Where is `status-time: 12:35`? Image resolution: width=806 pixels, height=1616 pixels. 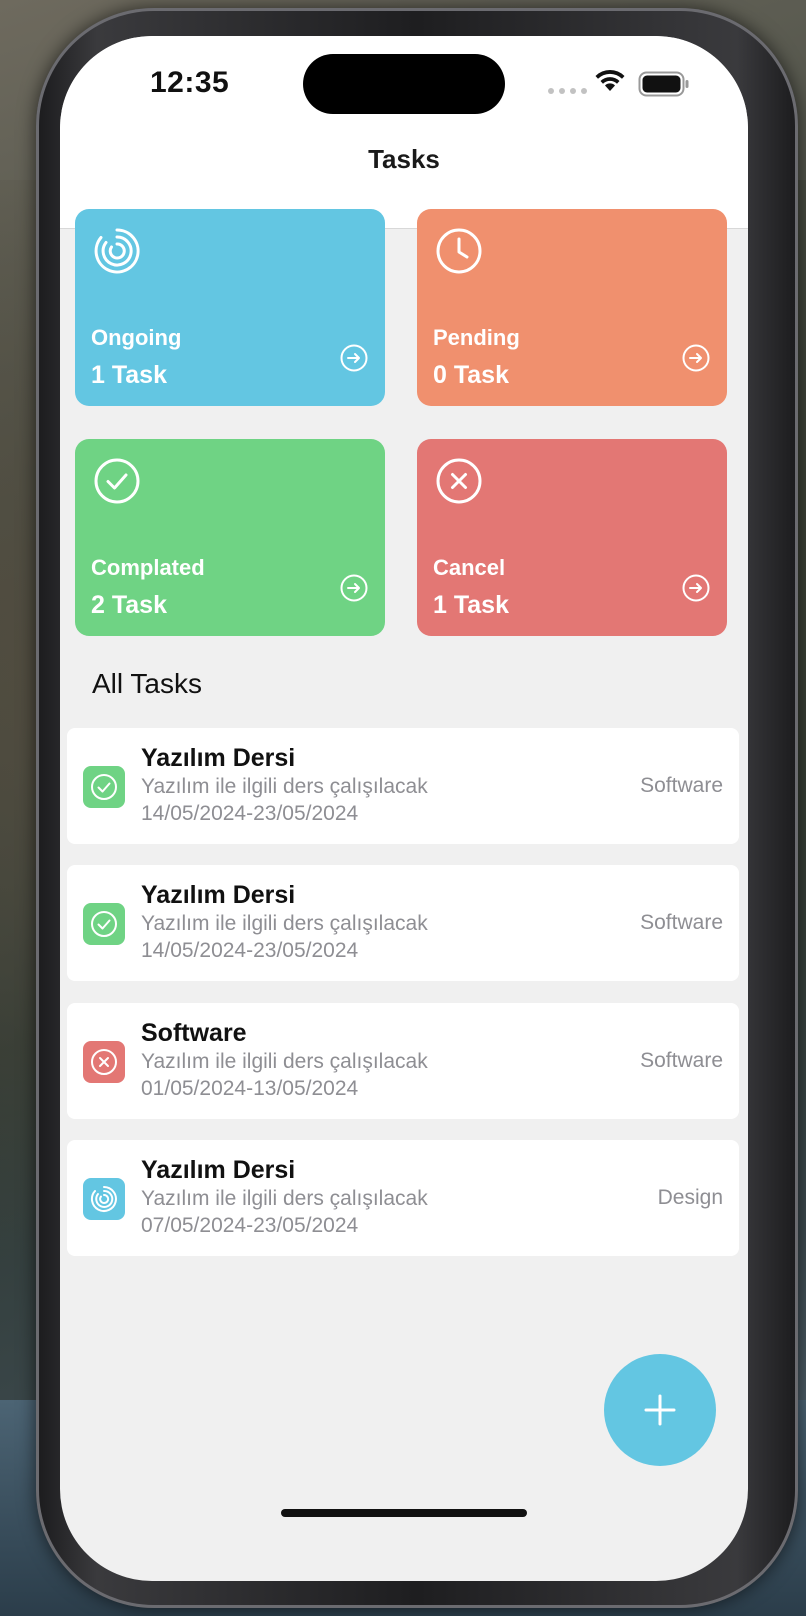 status-time: 12:35 is located at coordinates (190, 82).